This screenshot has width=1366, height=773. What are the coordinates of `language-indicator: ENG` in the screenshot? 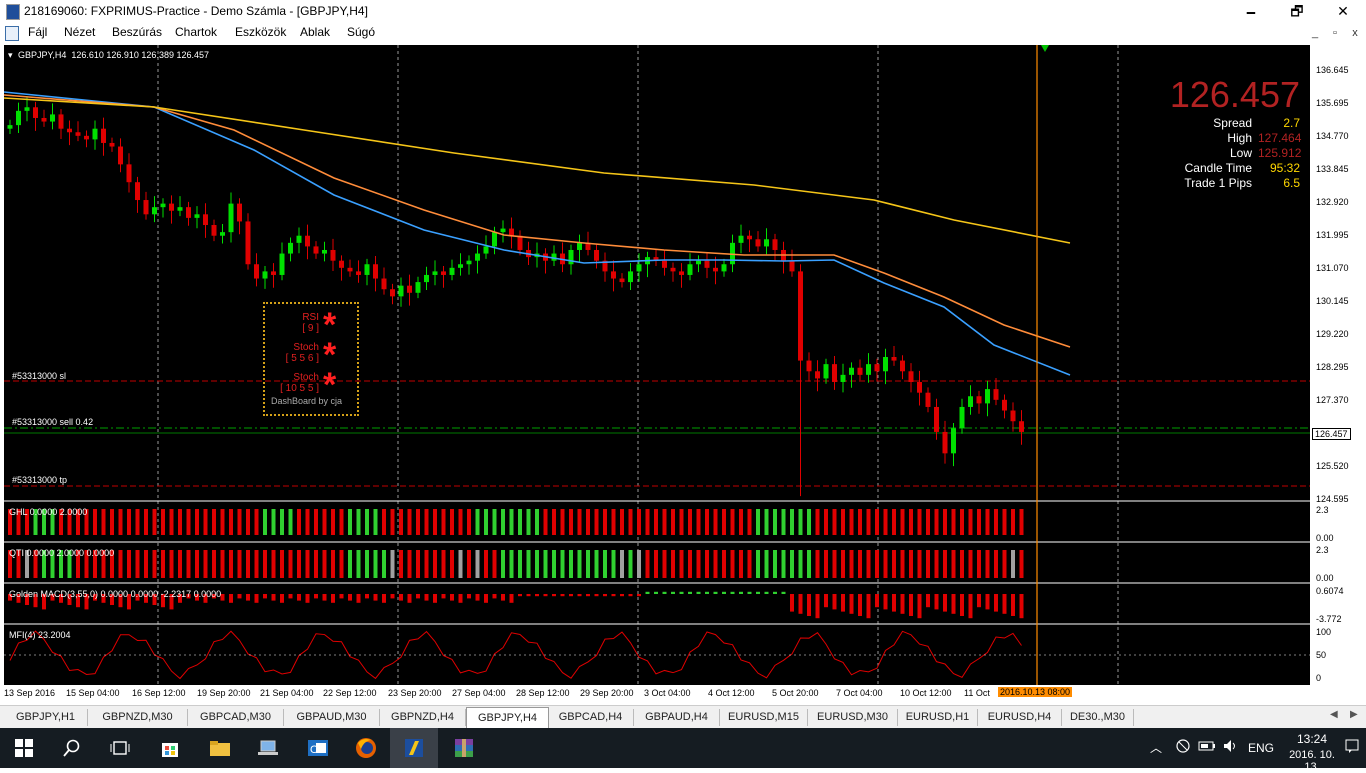 It's located at (1261, 748).